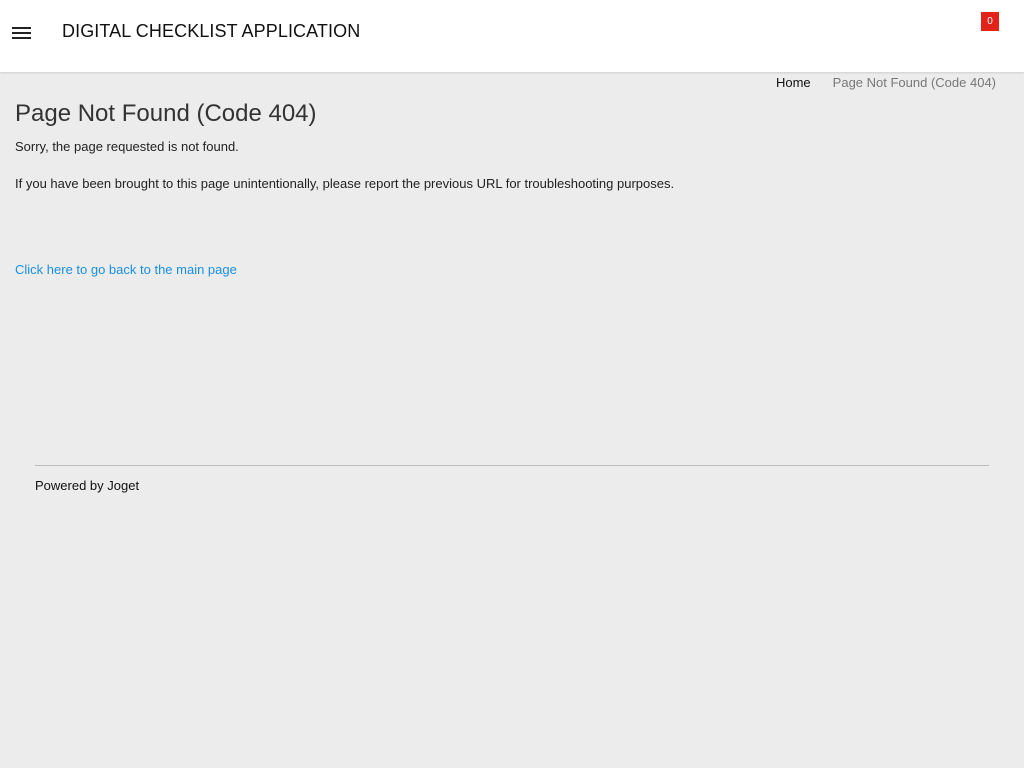 The width and height of the screenshot is (1024, 768). Describe the element at coordinates (127, 146) in the screenshot. I see `error-message: Sorry, the page requested is not found.` at that location.